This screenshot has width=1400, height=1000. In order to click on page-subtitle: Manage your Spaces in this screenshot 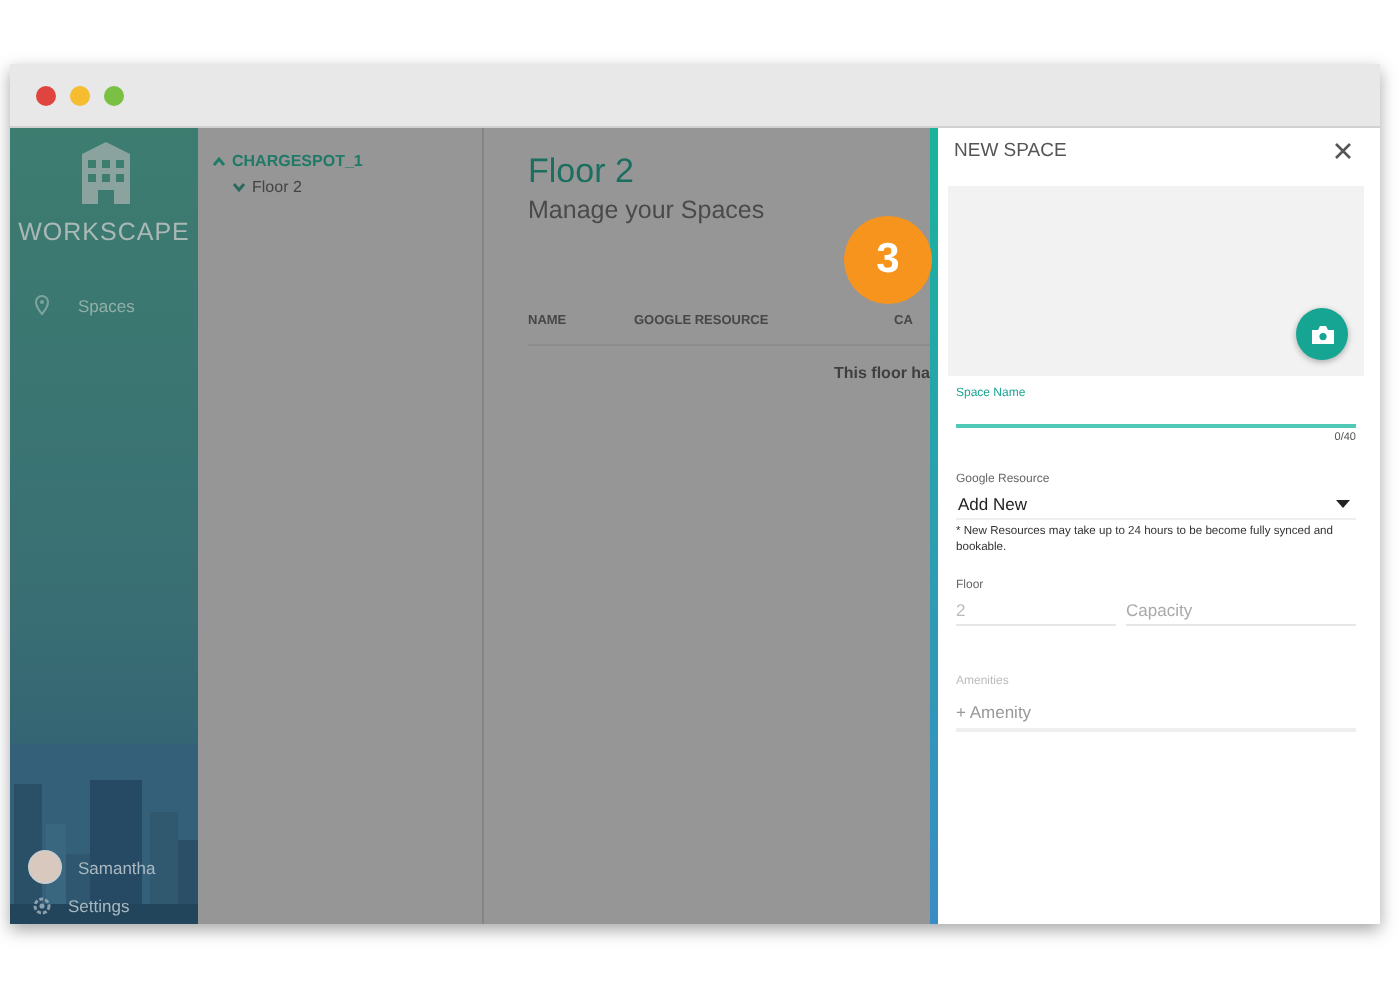, I will do `click(647, 210)`.